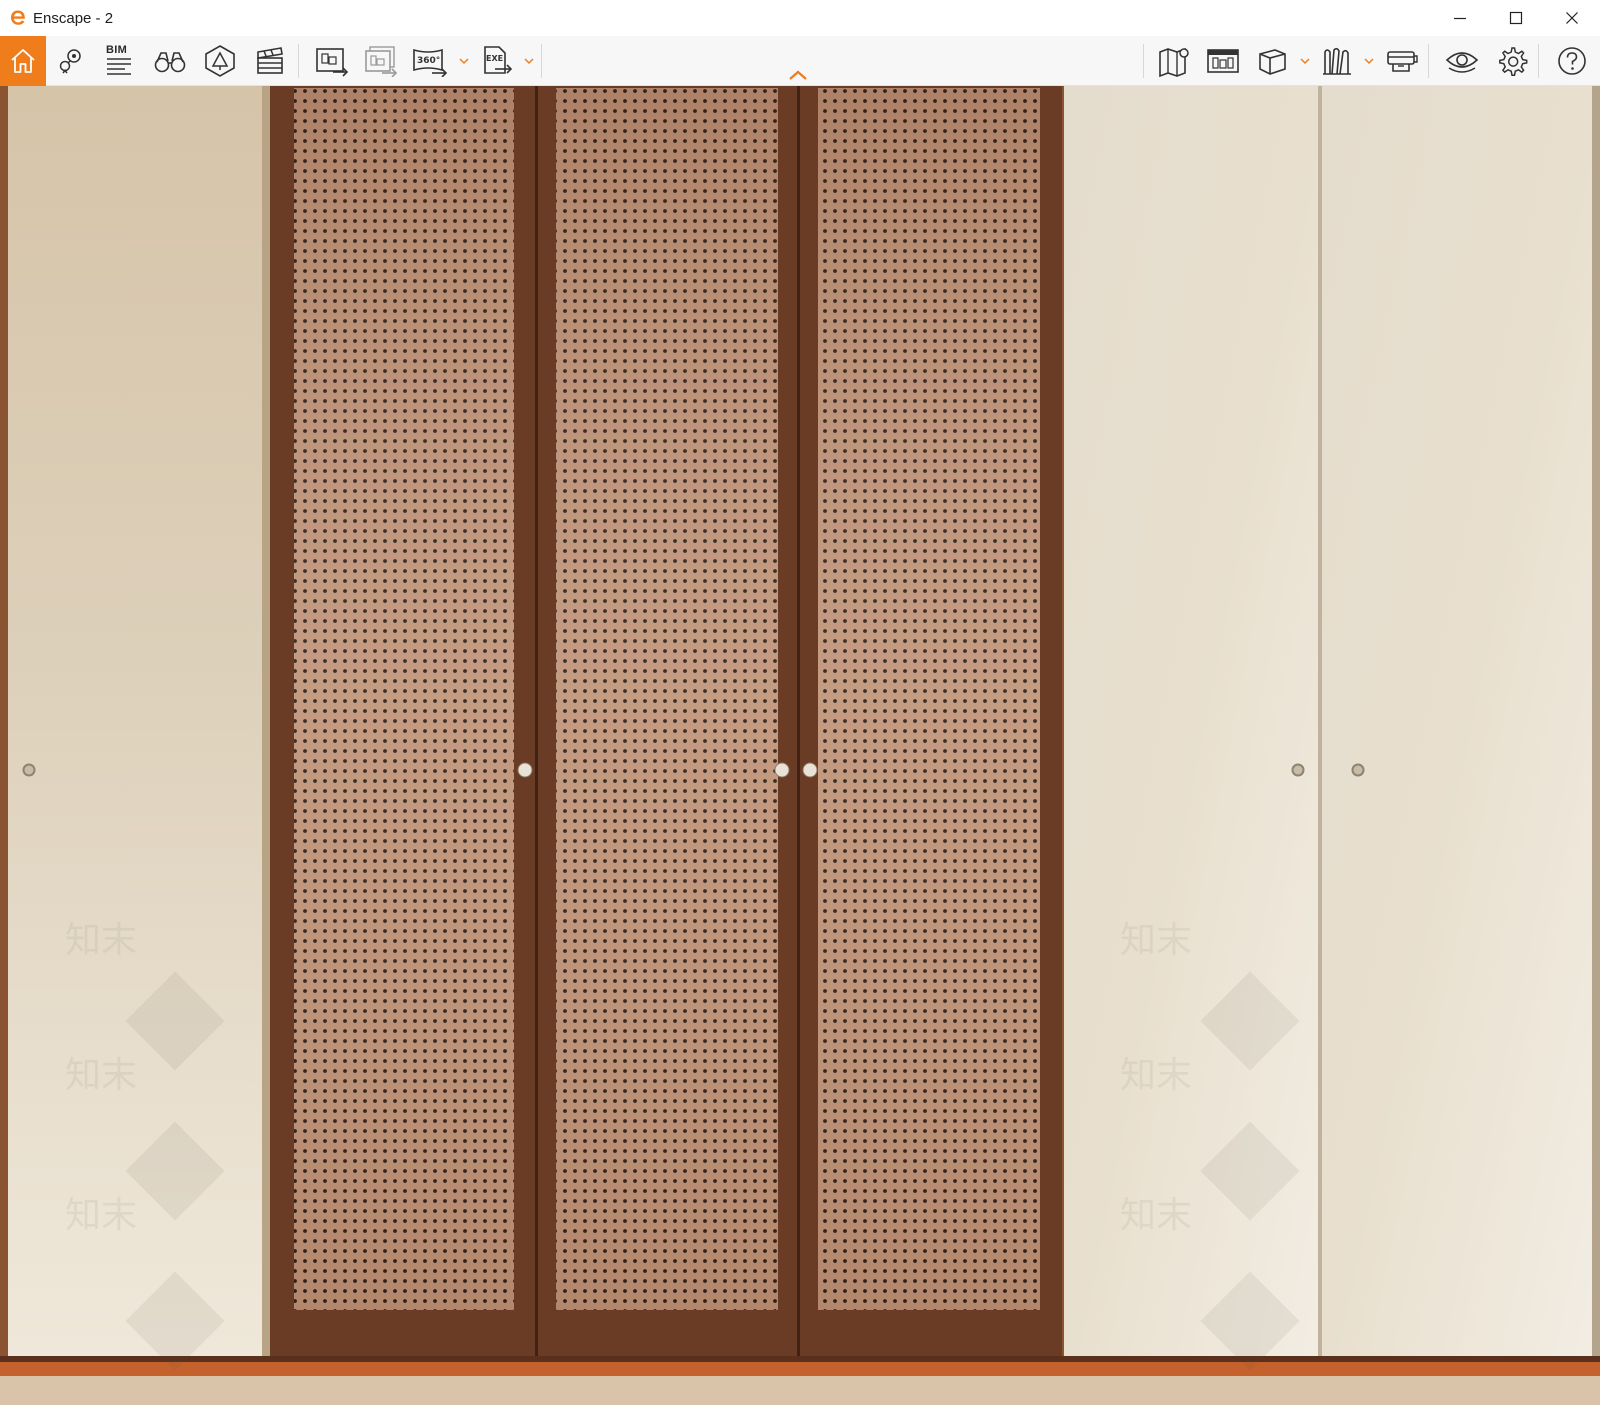  I want to click on settings-button, so click(1512, 61).